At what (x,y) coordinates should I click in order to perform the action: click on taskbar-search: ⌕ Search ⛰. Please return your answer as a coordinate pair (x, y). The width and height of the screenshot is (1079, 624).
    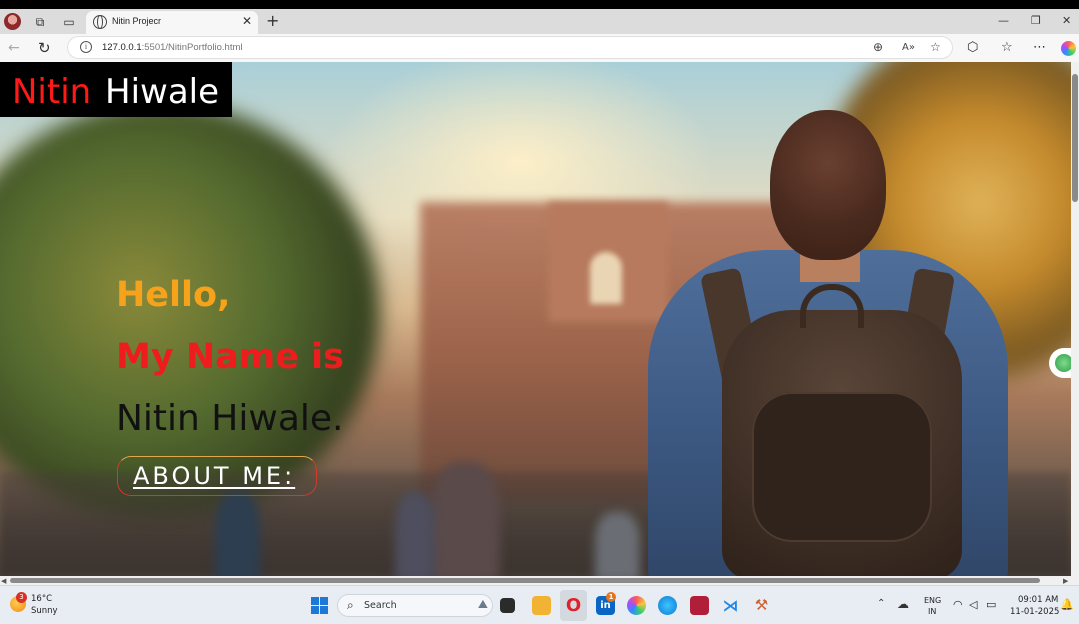
    Looking at the image, I should click on (415, 605).